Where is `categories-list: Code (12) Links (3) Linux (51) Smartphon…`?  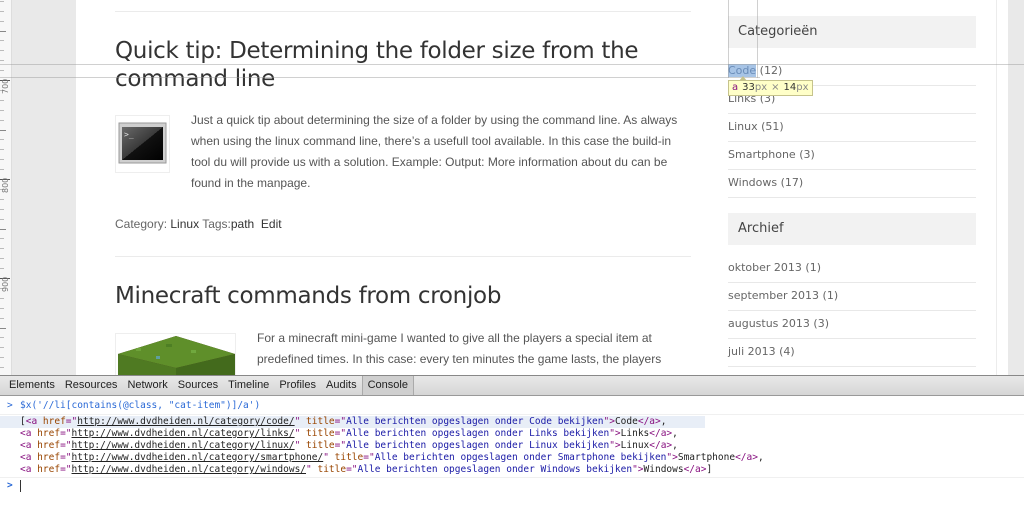
categories-list: Code (12) Links (3) Linux (51) Smartphon… is located at coordinates (852, 128).